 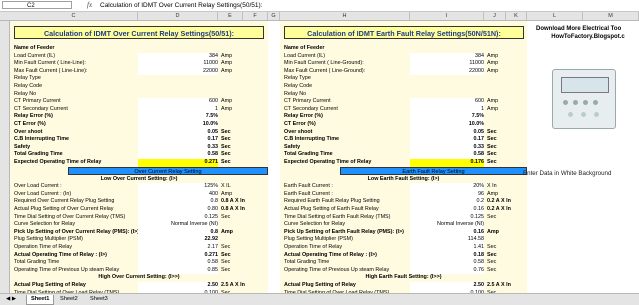 What do you see at coordinates (233, 201) in the screenshot?
I see `row-unit: 0.8 A X In` at bounding box center [233, 201].